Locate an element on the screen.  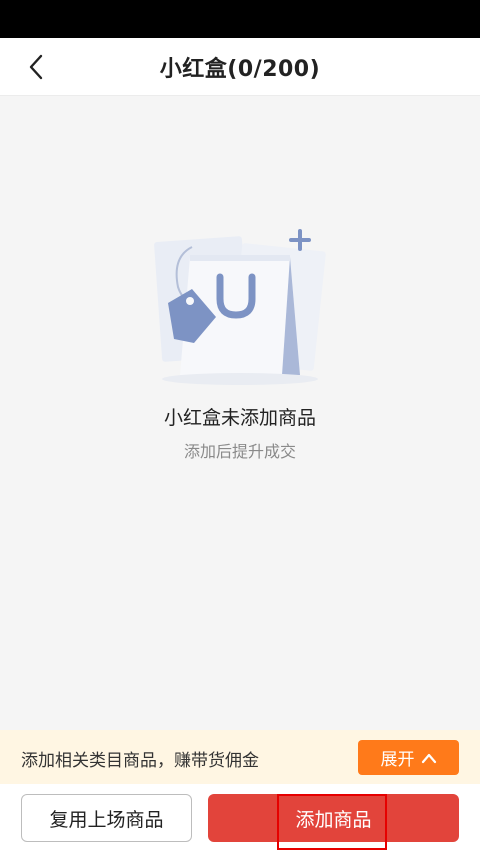
add-product-button: 添加商品 is located at coordinates (333, 818).